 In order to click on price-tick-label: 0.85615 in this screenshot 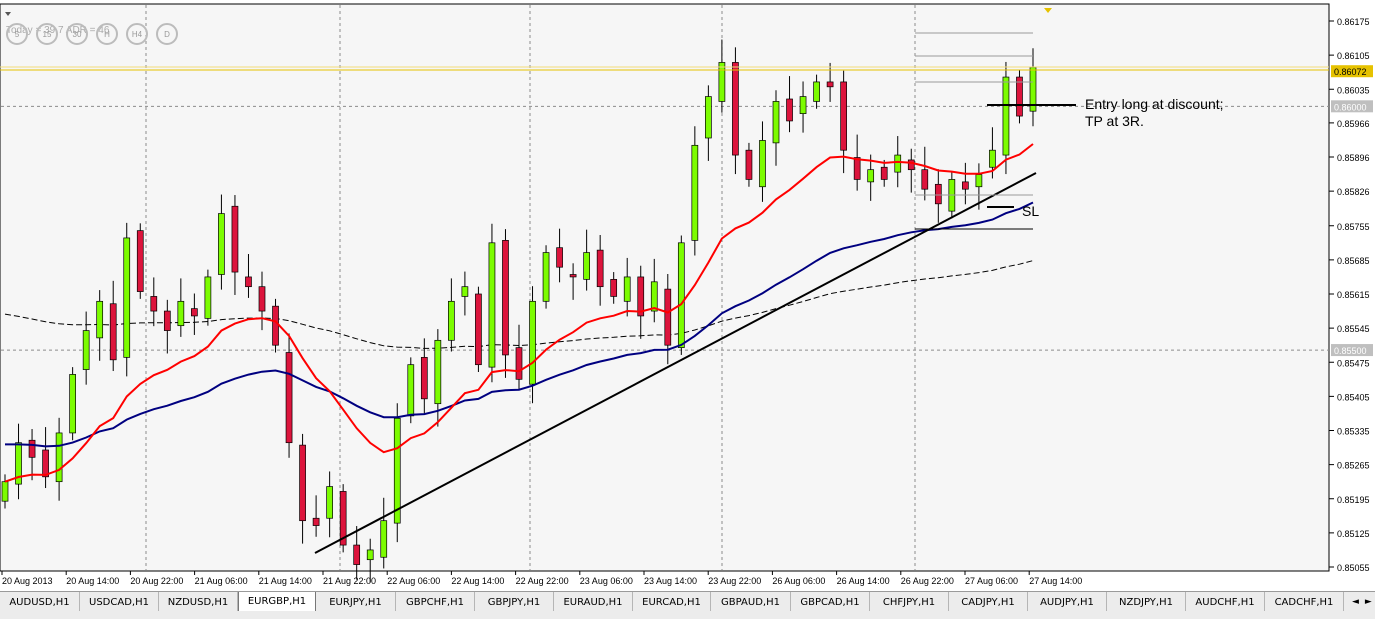, I will do `click(1353, 295)`.